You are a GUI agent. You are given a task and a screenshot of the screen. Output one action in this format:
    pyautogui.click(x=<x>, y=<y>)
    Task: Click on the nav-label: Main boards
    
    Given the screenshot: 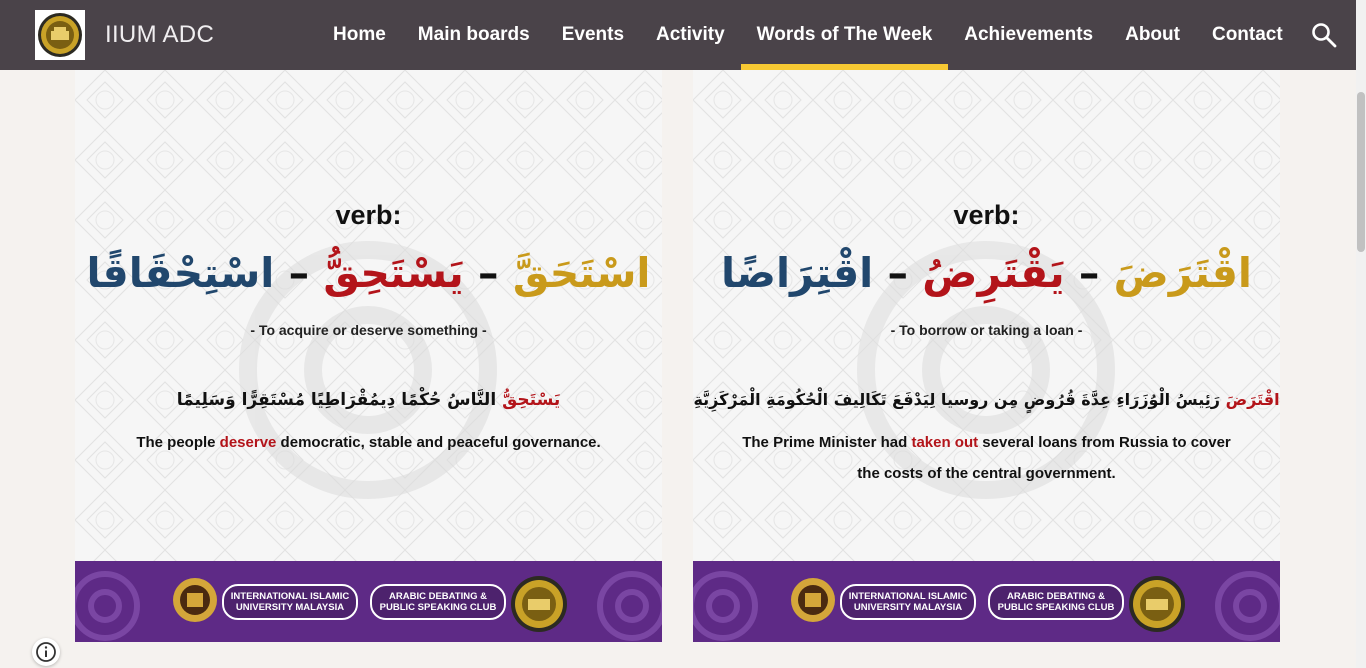 What is the action you would take?
    pyautogui.click(x=473, y=34)
    